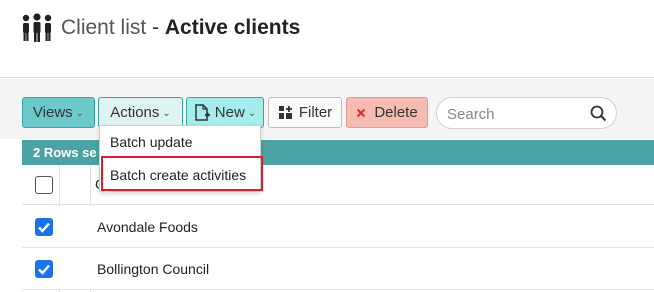  I want to click on page-title-subtitle: Active clients, so click(232, 27).